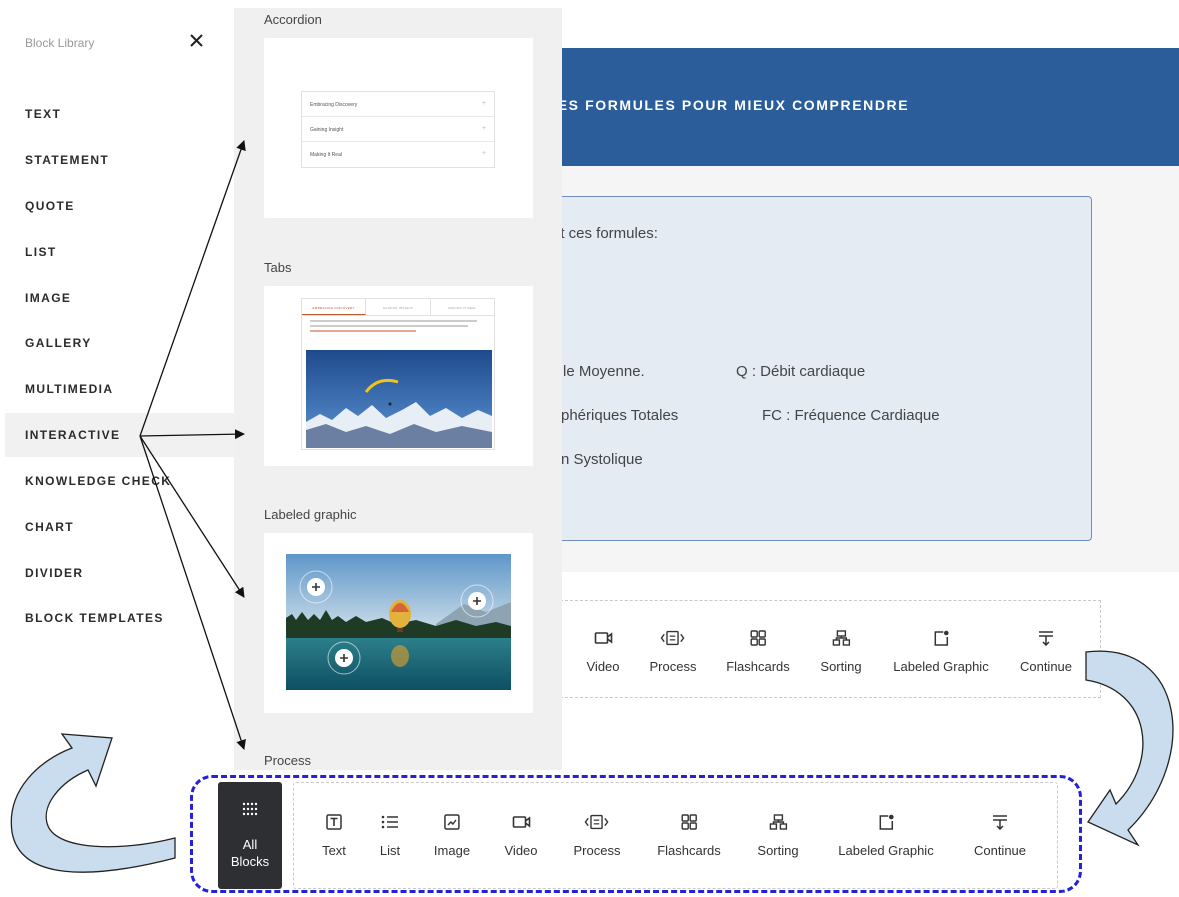  What do you see at coordinates (452, 850) in the screenshot?
I see `toolbar-label: Image` at bounding box center [452, 850].